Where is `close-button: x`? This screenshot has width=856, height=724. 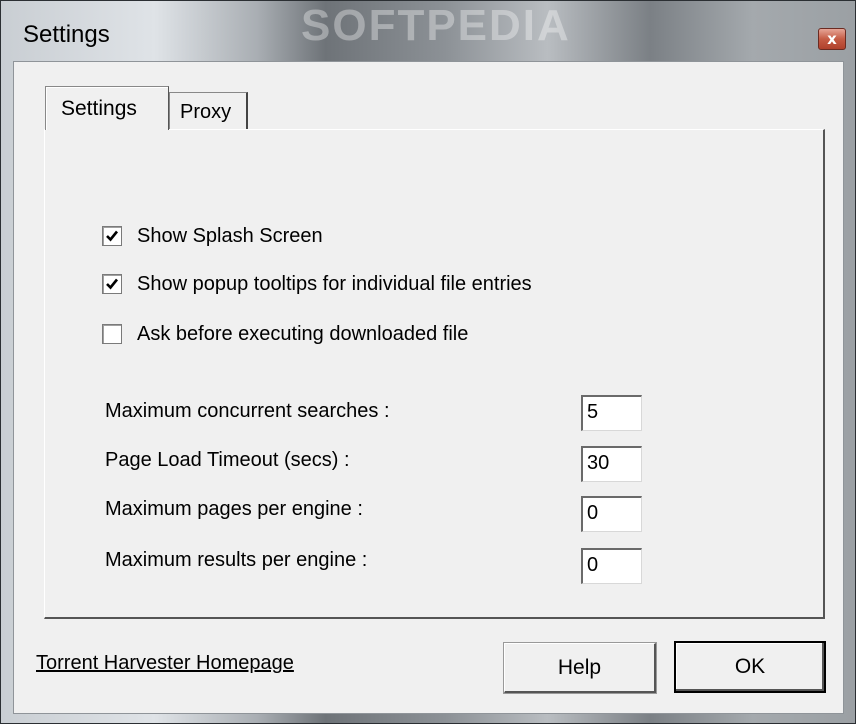 close-button: x is located at coordinates (832, 39).